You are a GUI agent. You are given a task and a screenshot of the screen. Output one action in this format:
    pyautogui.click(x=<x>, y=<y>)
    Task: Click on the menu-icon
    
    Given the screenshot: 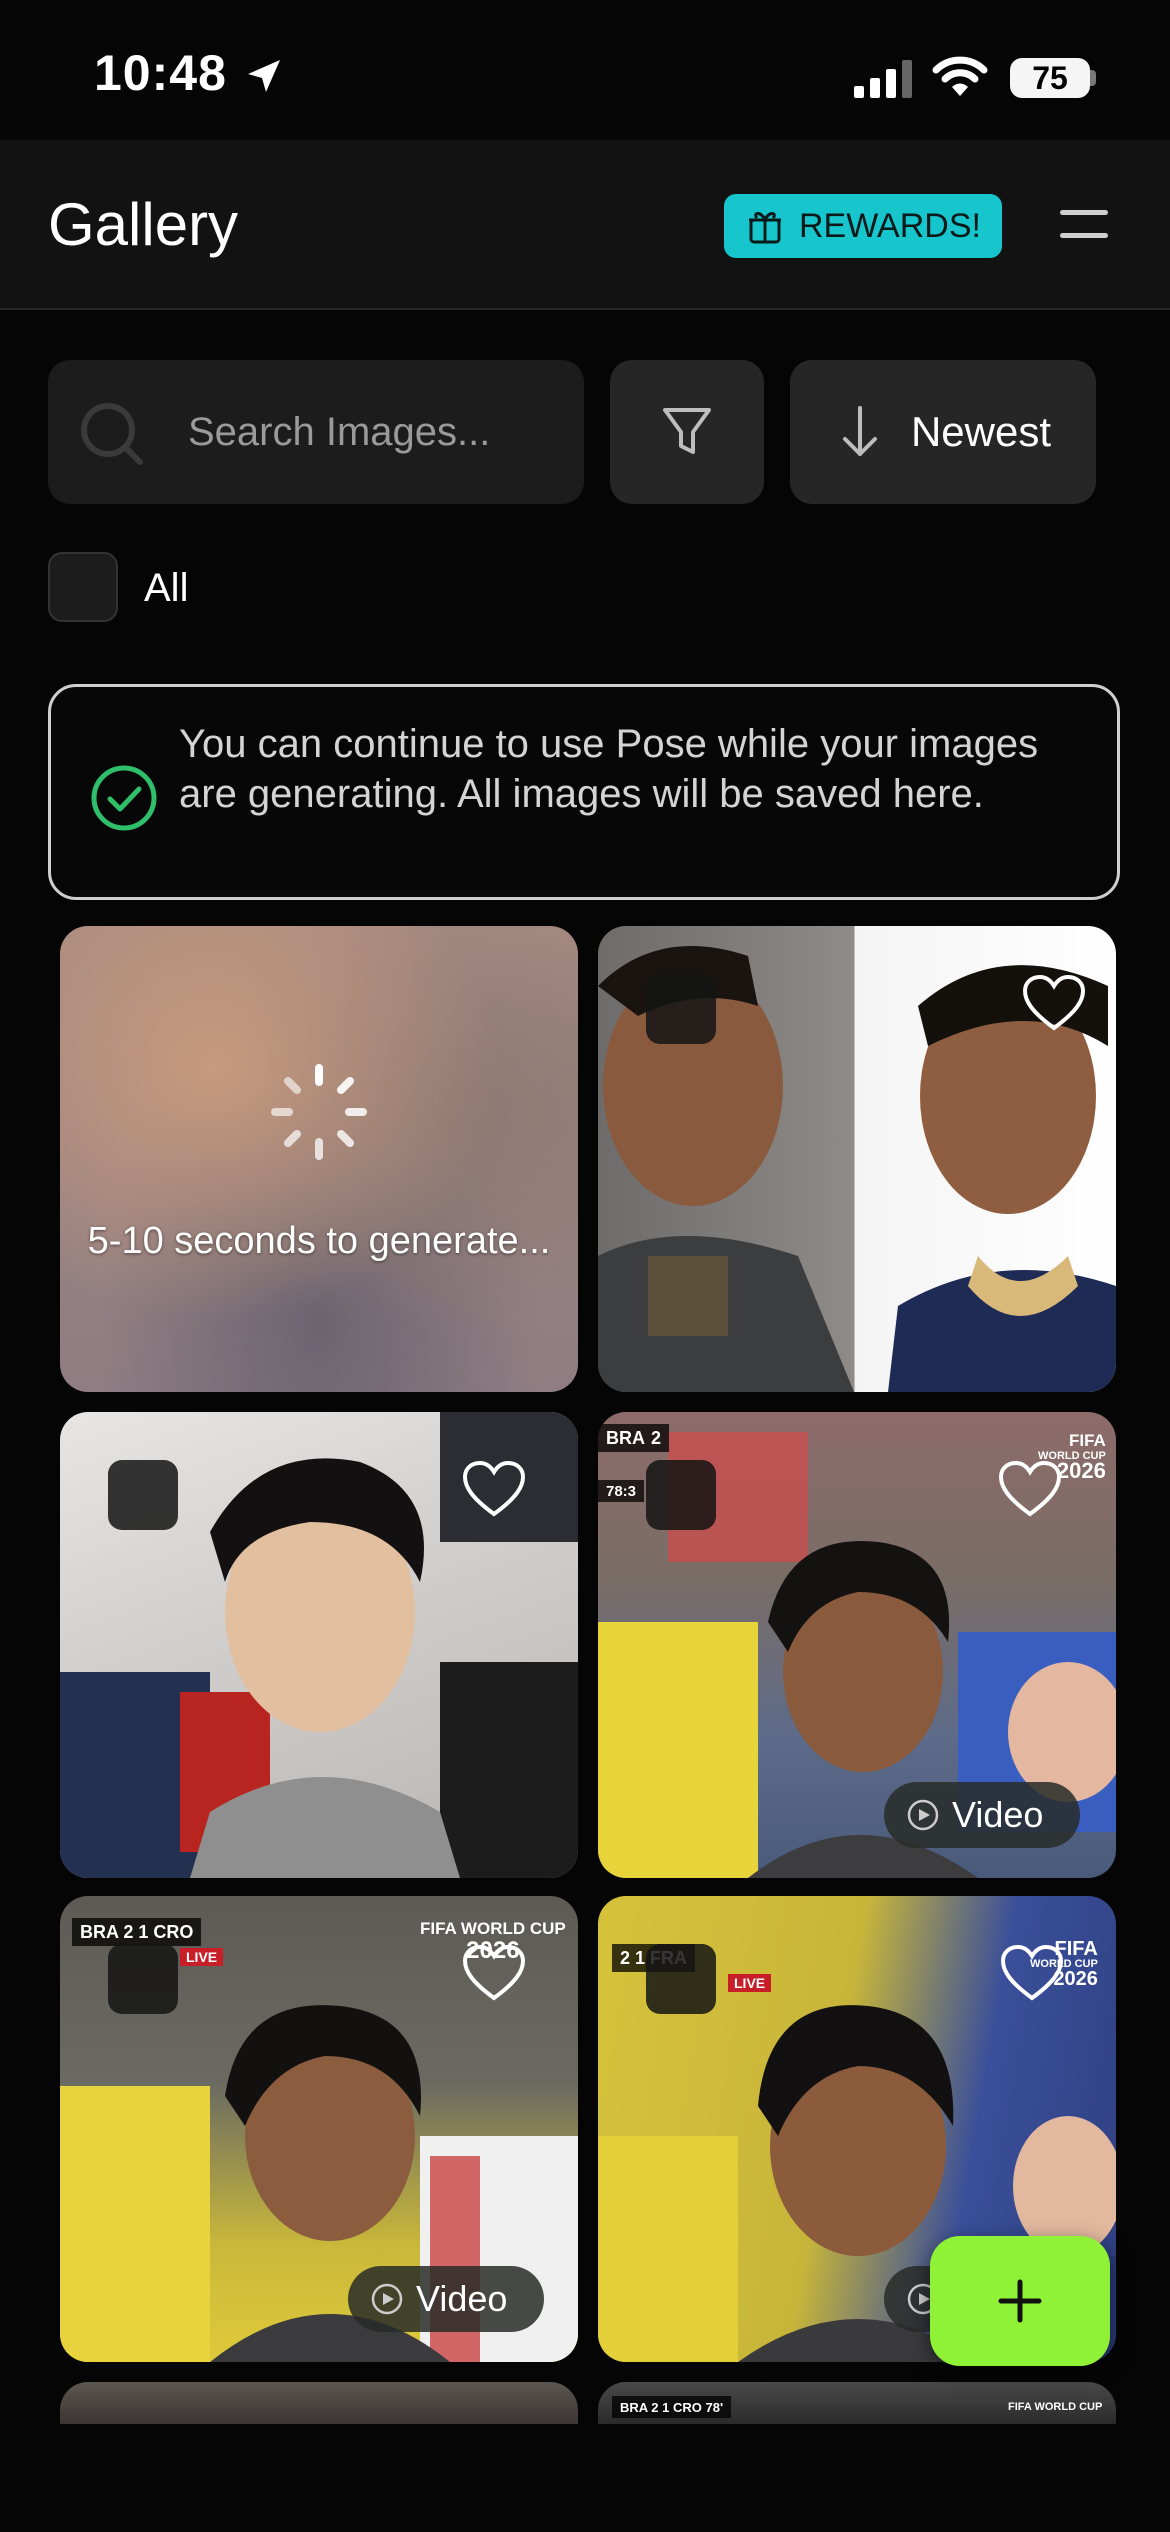 What is the action you would take?
    pyautogui.click(x=1084, y=224)
    